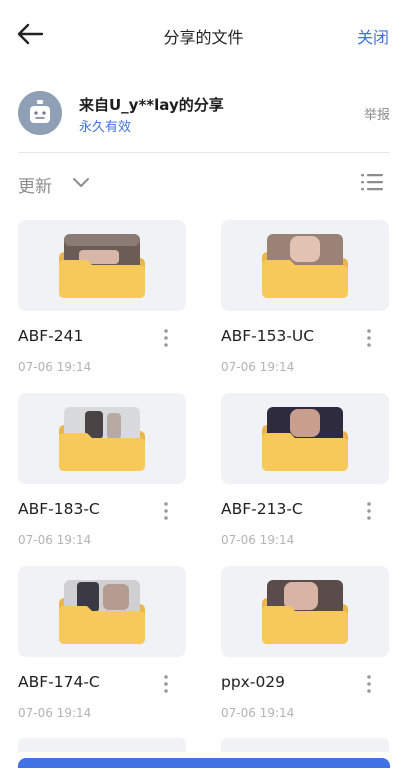  What do you see at coordinates (51, 336) in the screenshot?
I see `file-name: ABF-241` at bounding box center [51, 336].